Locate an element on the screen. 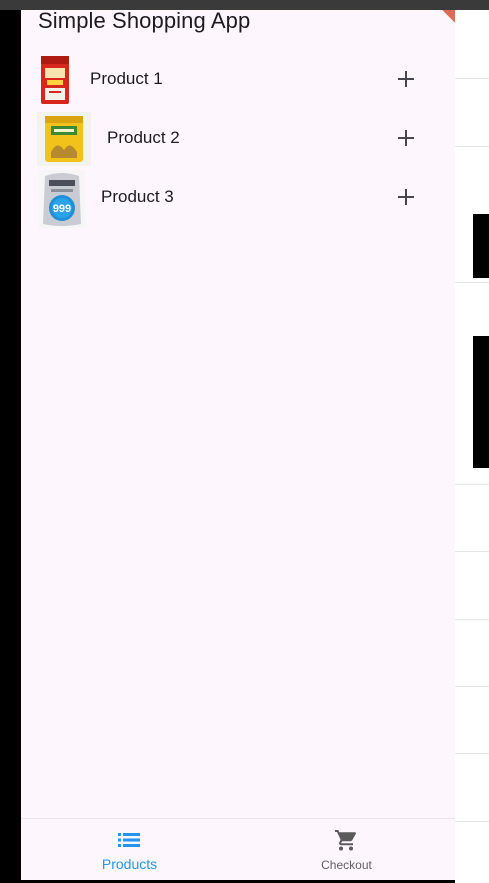 The width and height of the screenshot is (489, 883). nav-label: Products is located at coordinates (129, 864).